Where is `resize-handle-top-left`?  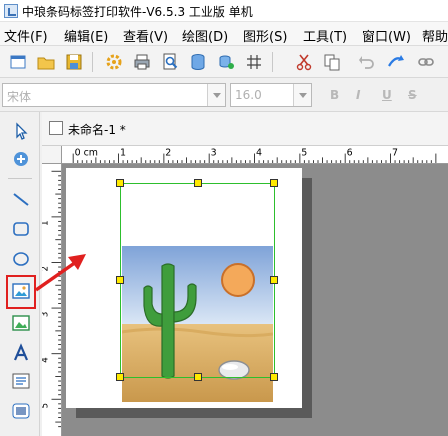
resize-handle-top-left is located at coordinates (120, 183).